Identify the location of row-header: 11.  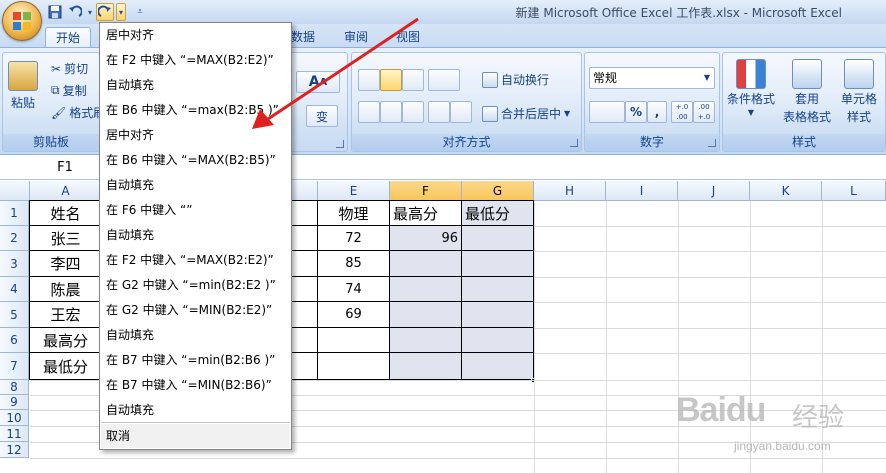
(14, 434).